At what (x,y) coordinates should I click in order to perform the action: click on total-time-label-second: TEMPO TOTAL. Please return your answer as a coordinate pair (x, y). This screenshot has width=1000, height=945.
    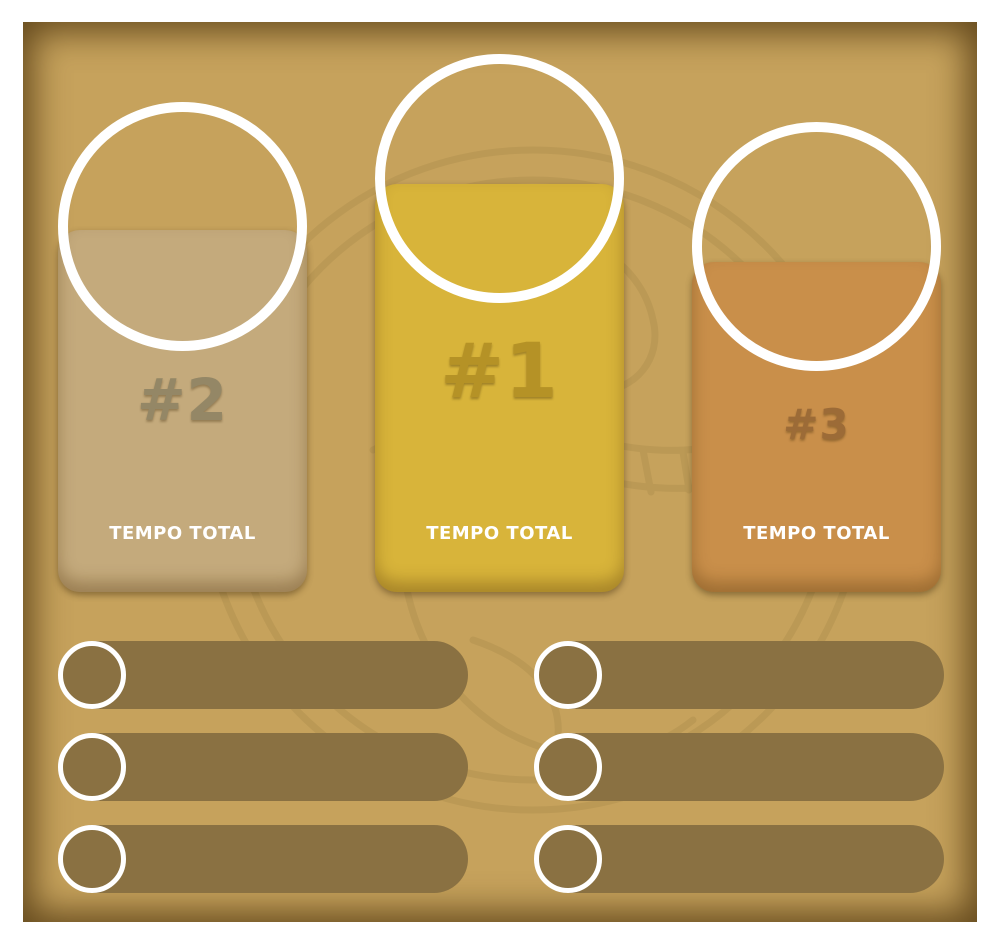
    Looking at the image, I should click on (182, 533).